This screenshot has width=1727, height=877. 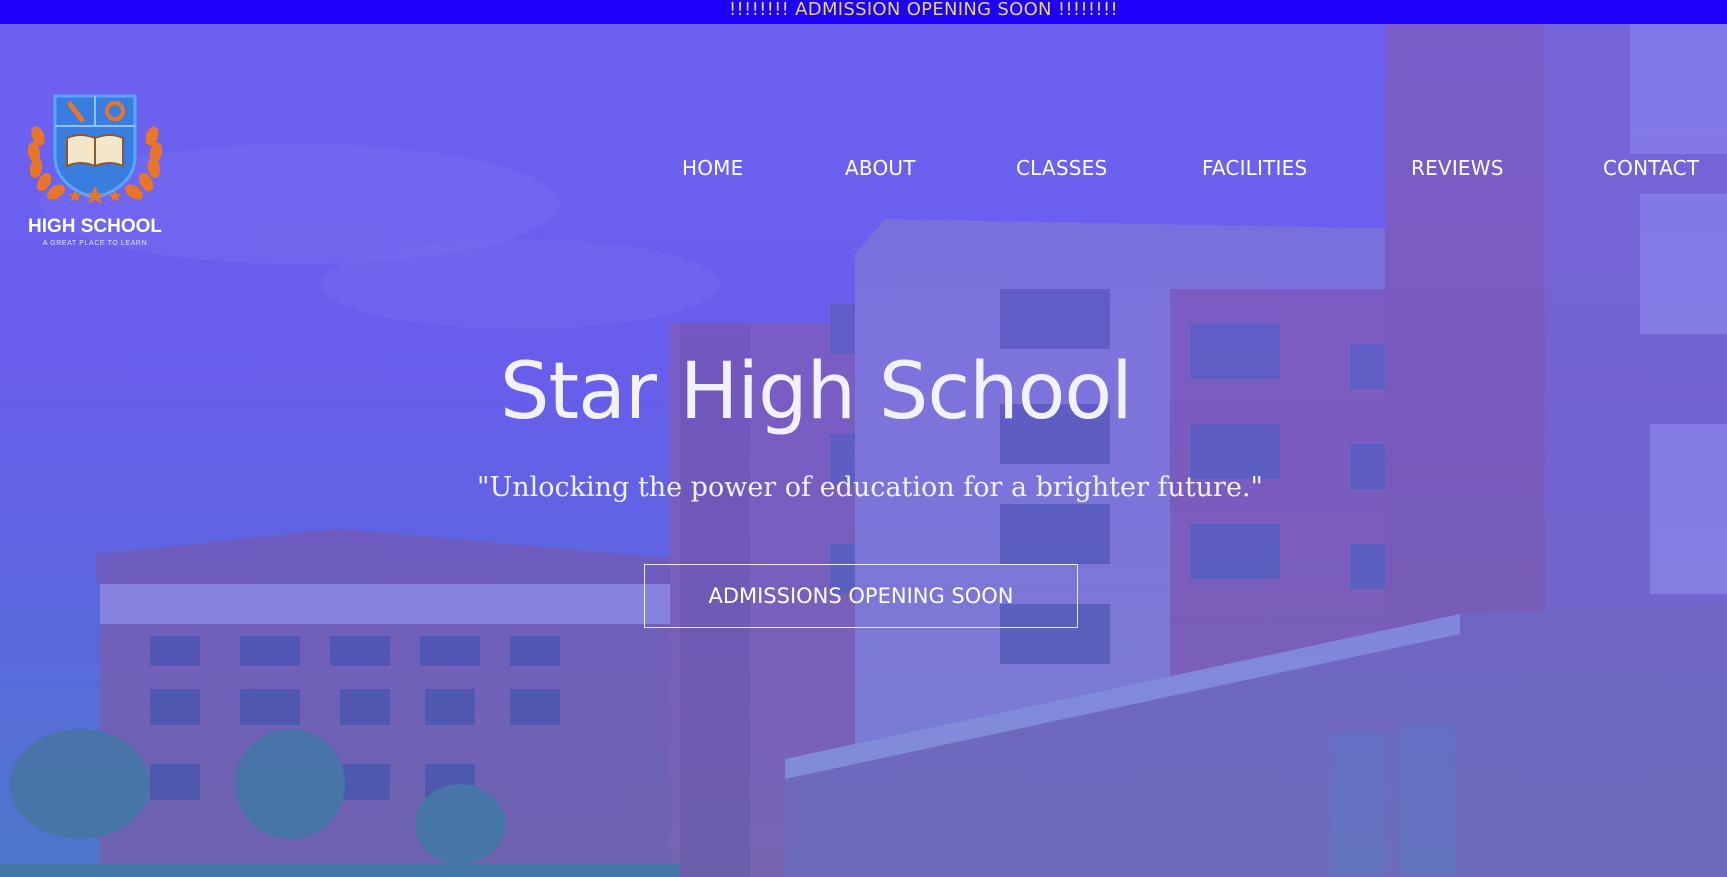 What do you see at coordinates (712, 168) in the screenshot?
I see `nav-home: HOME` at bounding box center [712, 168].